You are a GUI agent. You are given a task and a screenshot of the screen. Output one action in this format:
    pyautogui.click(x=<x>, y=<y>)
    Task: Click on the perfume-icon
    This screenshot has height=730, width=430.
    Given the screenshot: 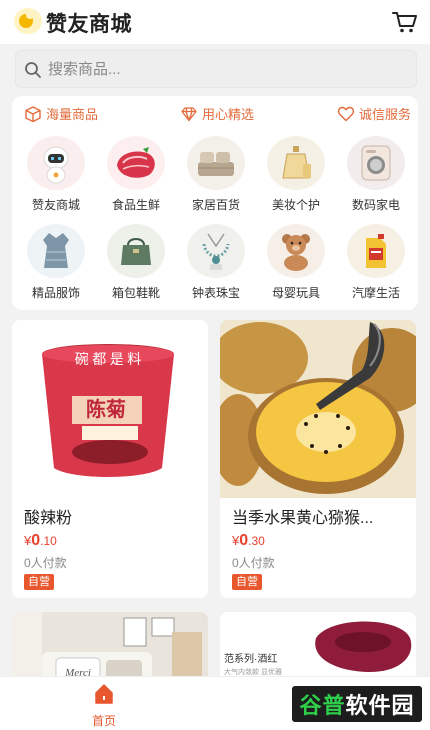 What is the action you would take?
    pyautogui.click(x=296, y=163)
    